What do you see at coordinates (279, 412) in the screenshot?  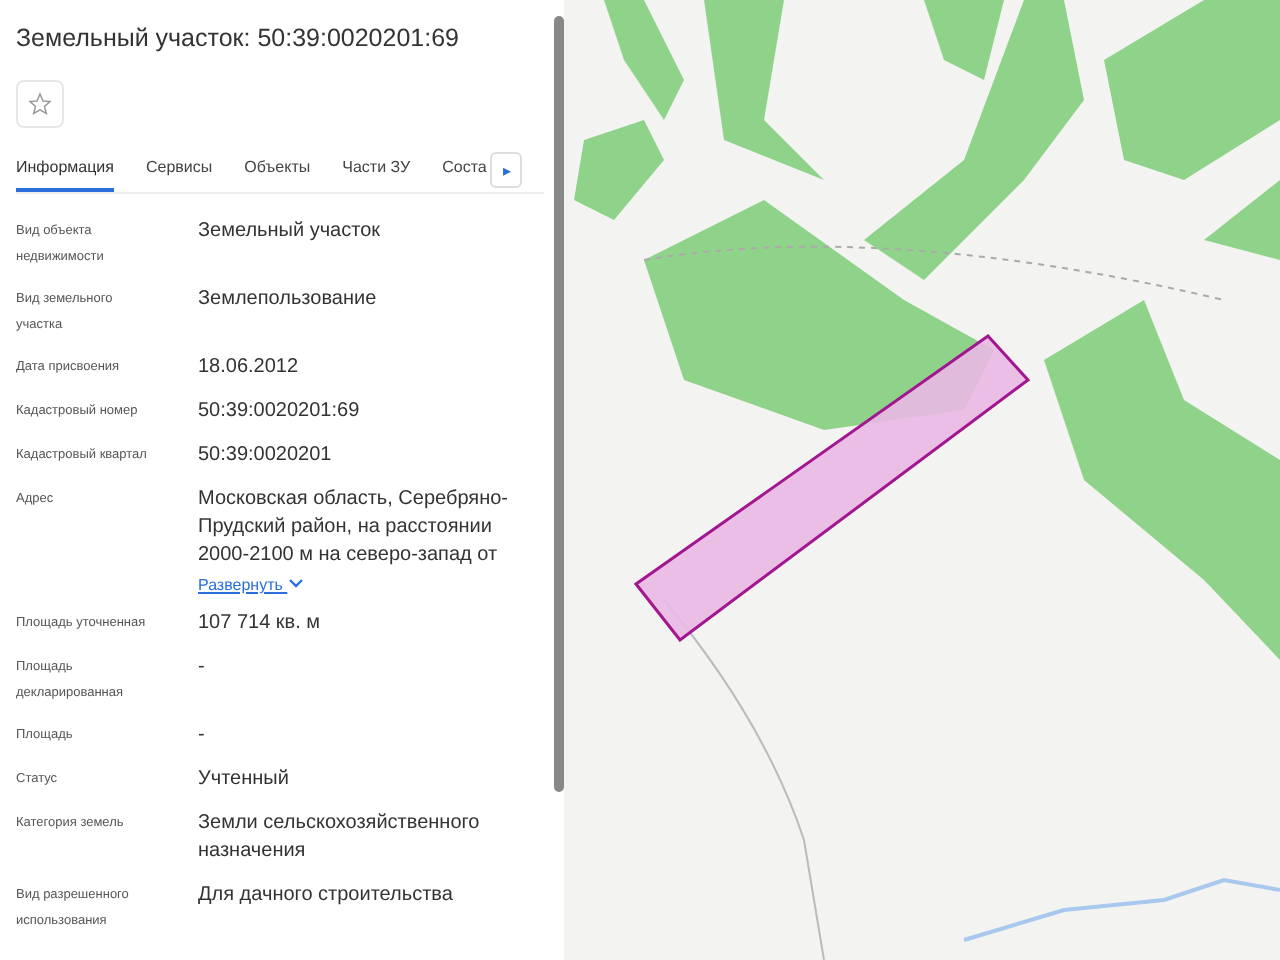 I see `field-value: 50:39:0020201:69` at bounding box center [279, 412].